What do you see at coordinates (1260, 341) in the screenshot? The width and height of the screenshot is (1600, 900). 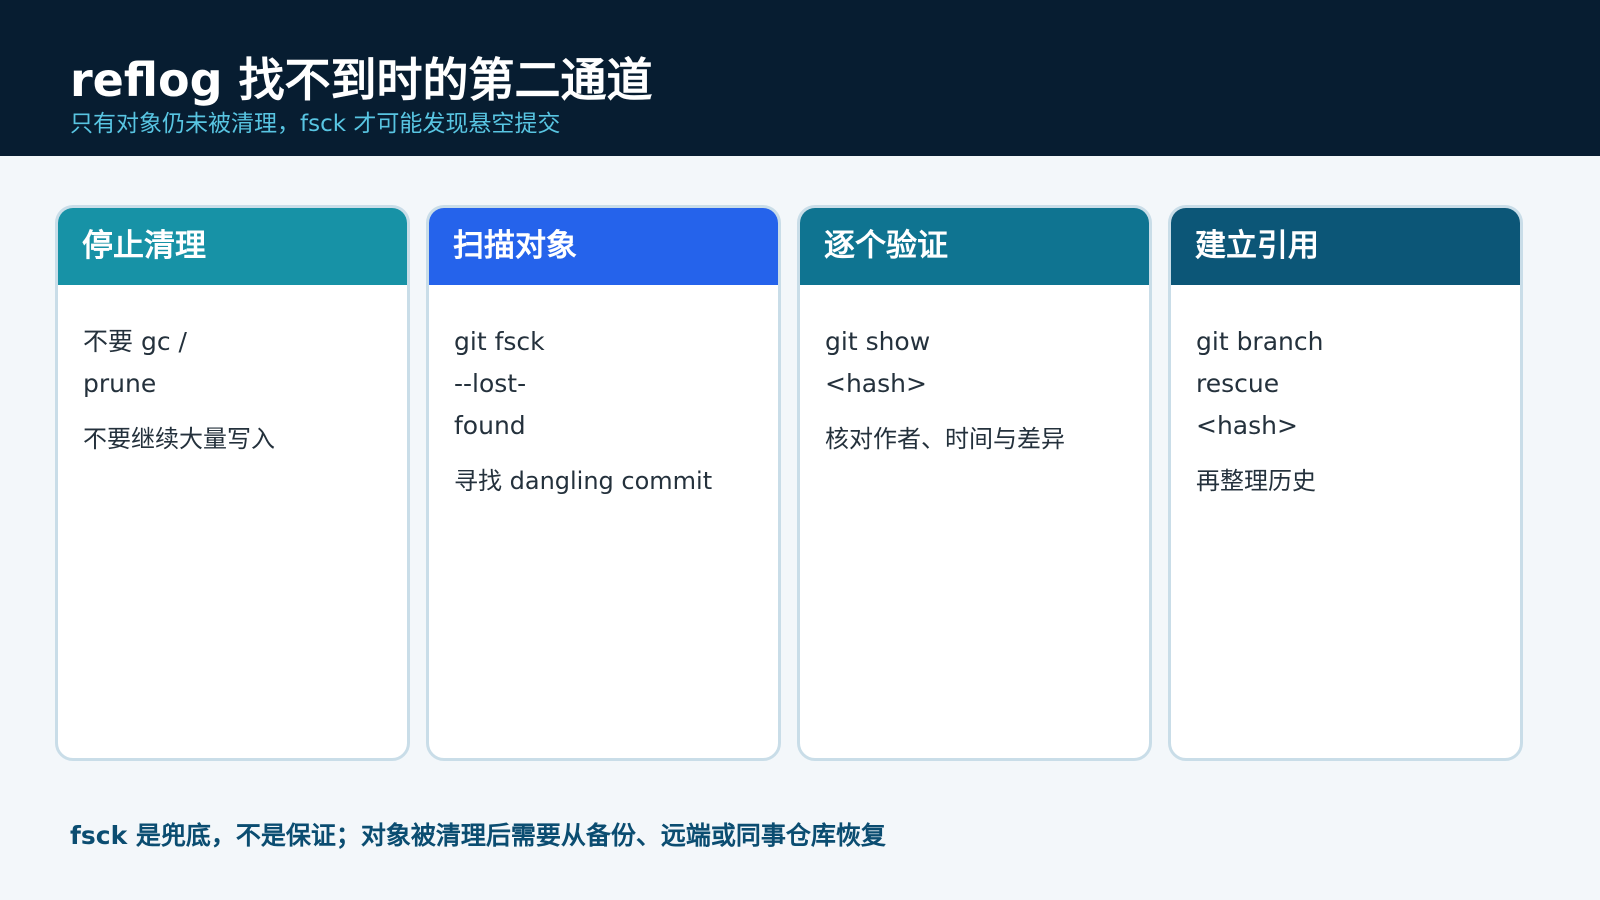 I see `step-card-line: git branch` at bounding box center [1260, 341].